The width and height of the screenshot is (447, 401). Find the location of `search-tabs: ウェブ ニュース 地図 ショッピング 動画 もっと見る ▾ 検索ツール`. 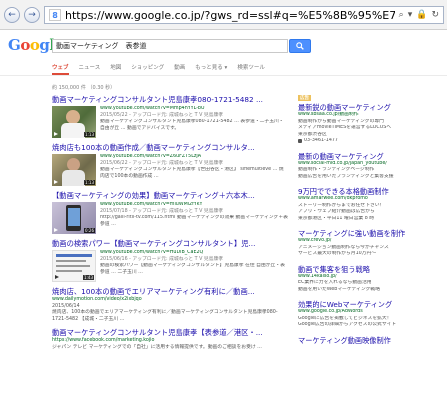

search-tabs: ウェブ ニュース 地図 ショッピング 動画 もっと見る ▾ 検索ツール is located at coordinates (158, 69).